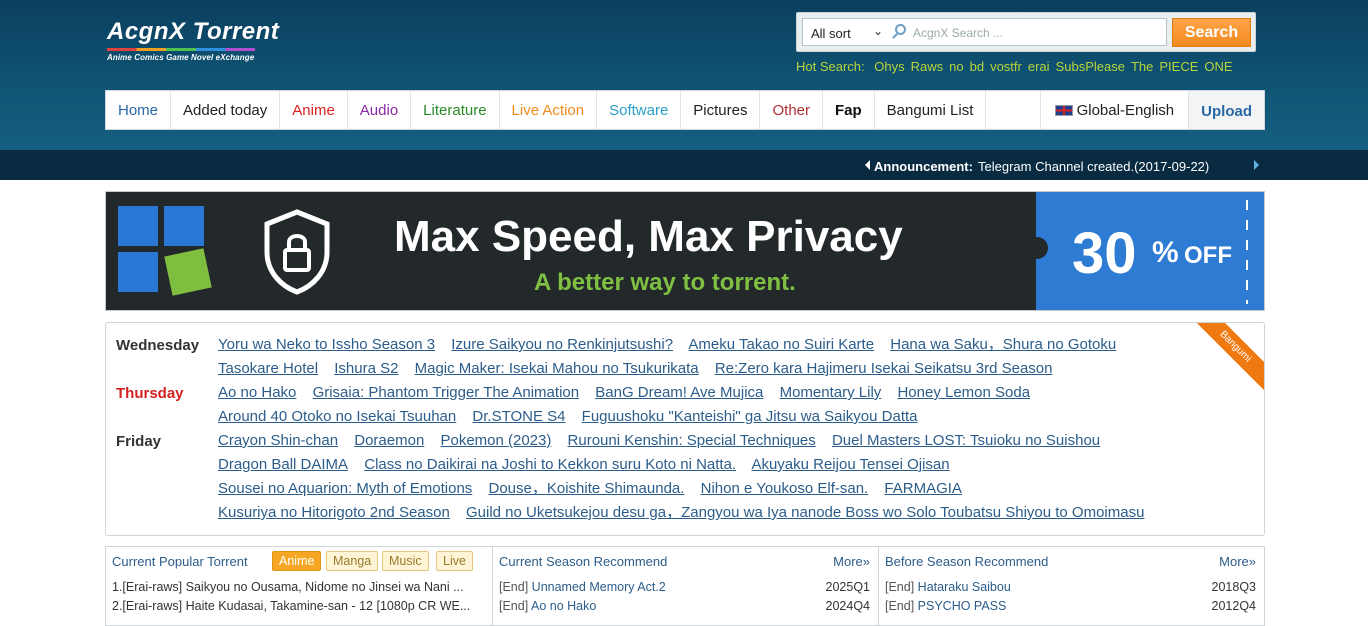 This screenshot has height=626, width=1368. What do you see at coordinates (781, 344) in the screenshot?
I see `anime-title-link: Ameku Takao no Suiri Karte` at bounding box center [781, 344].